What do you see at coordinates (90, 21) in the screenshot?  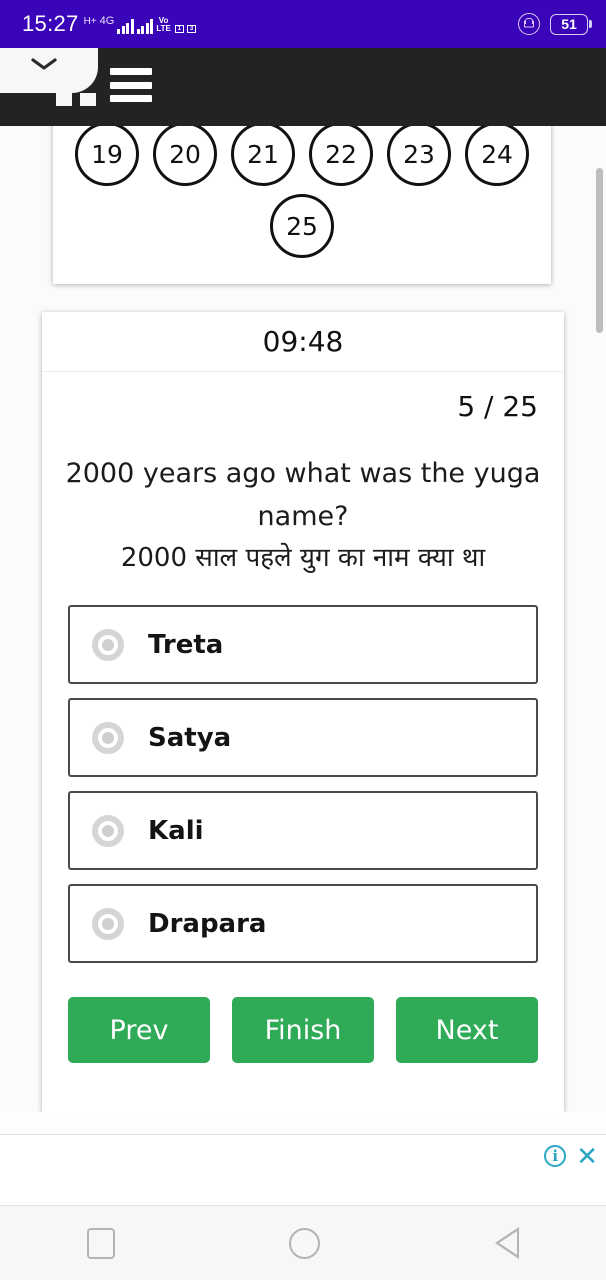 I see `hplus-label: H+` at bounding box center [90, 21].